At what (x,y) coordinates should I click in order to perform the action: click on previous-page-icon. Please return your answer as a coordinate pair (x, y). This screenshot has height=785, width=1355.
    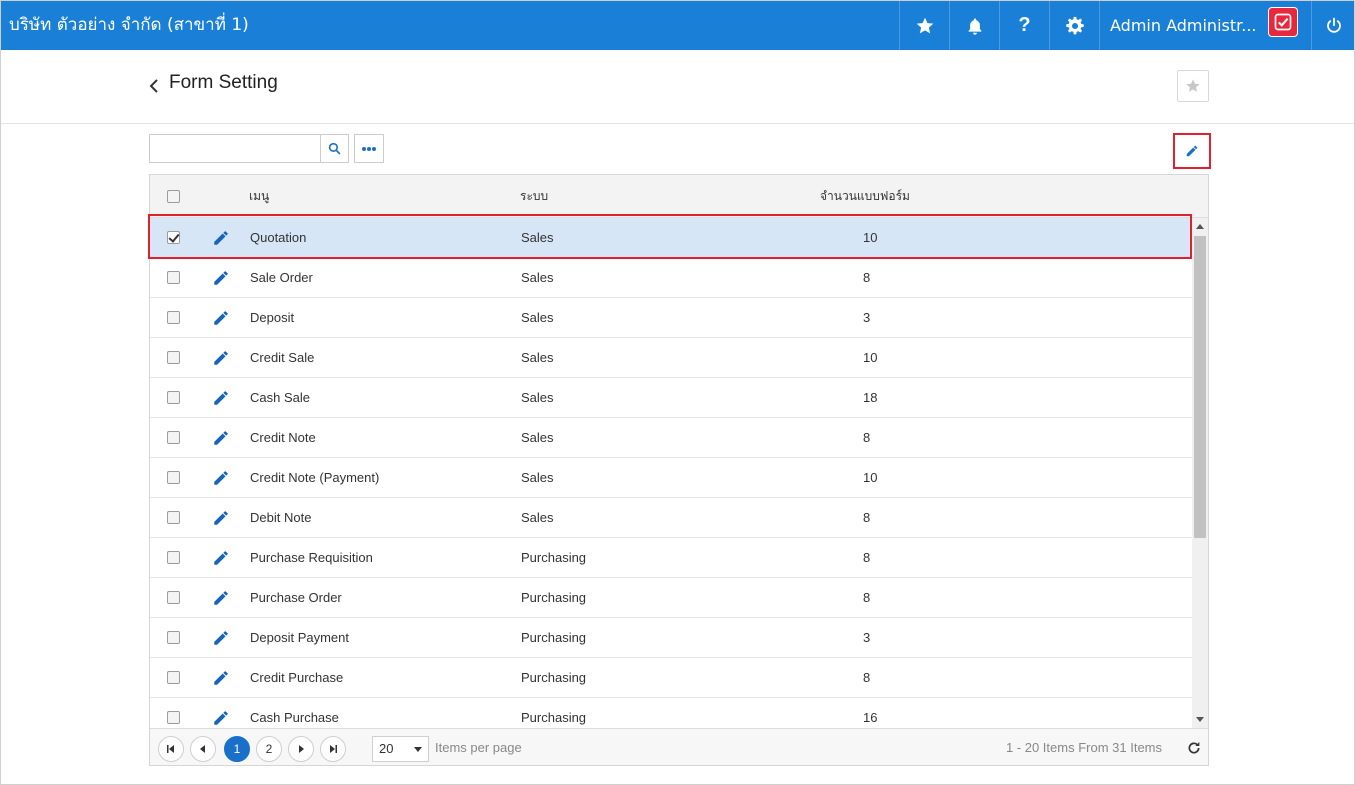
    Looking at the image, I should click on (202, 749).